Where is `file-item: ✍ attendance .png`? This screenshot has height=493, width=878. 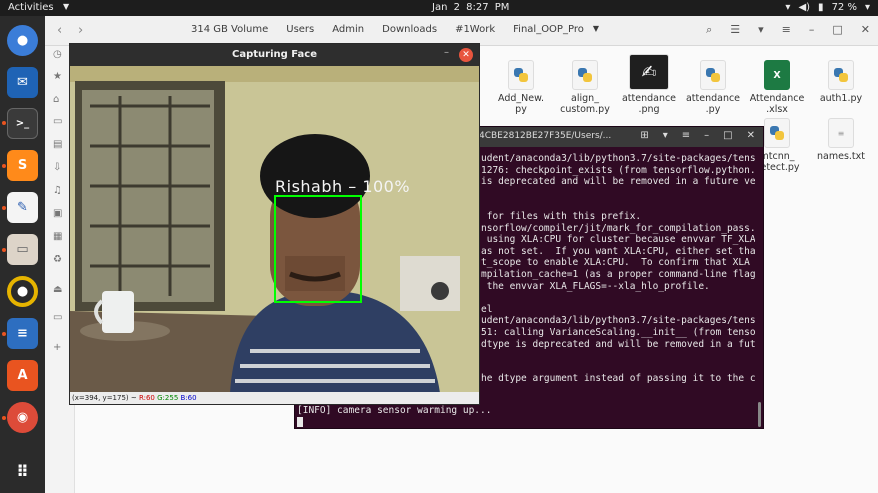
file-item: ✍ attendance .png is located at coordinates (649, 84).